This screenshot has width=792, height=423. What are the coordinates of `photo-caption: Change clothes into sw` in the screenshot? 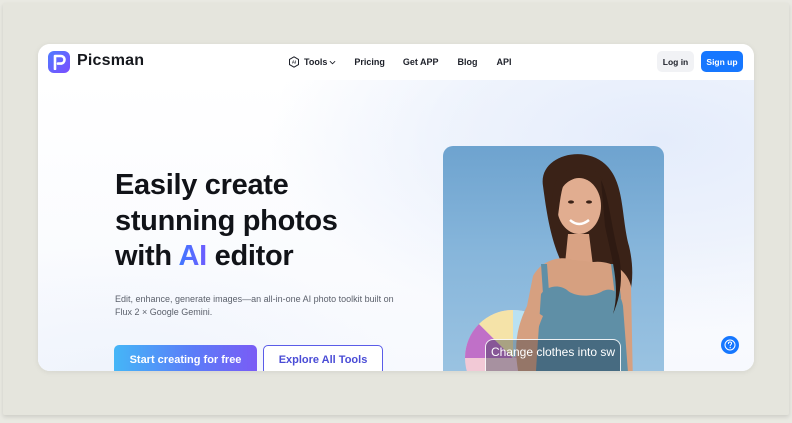 It's located at (553, 355).